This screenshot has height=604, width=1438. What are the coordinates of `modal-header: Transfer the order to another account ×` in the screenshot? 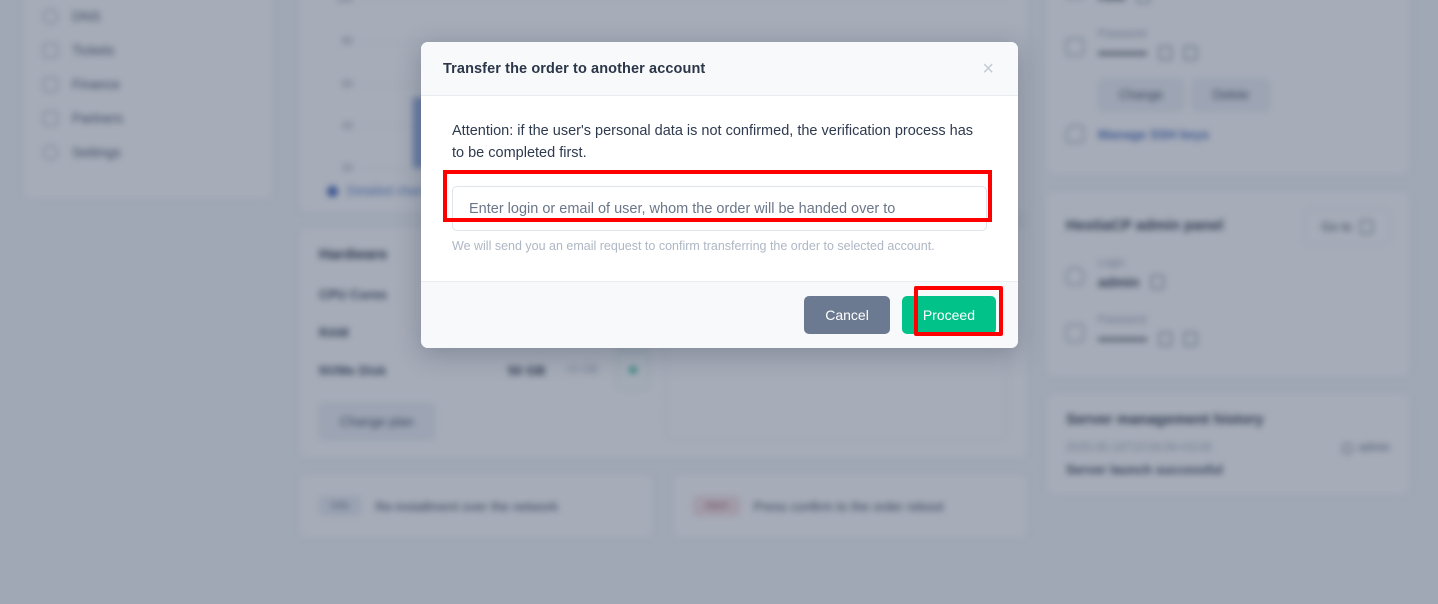 It's located at (719, 69).